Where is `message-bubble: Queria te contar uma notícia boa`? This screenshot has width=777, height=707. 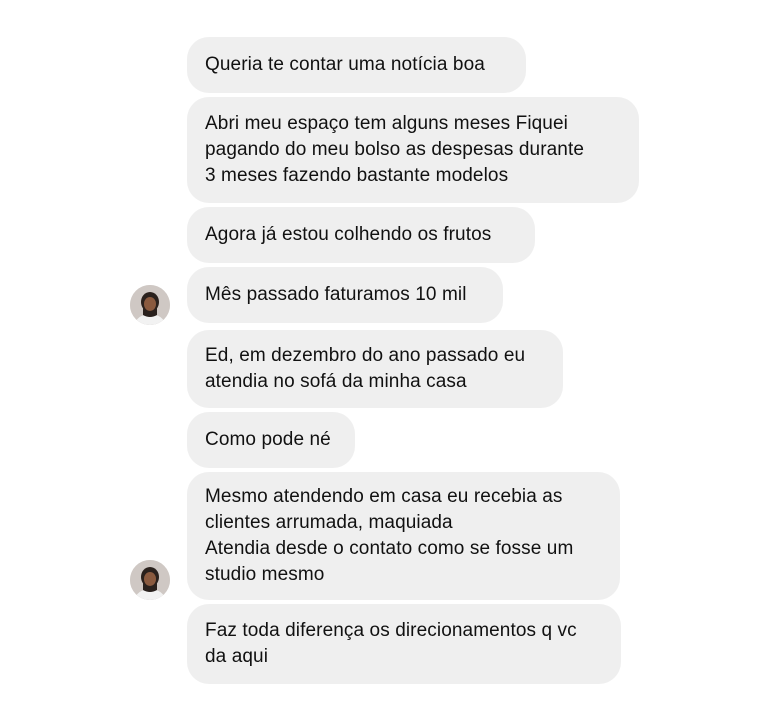 message-bubble: Queria te contar uma notícia boa is located at coordinates (356, 65).